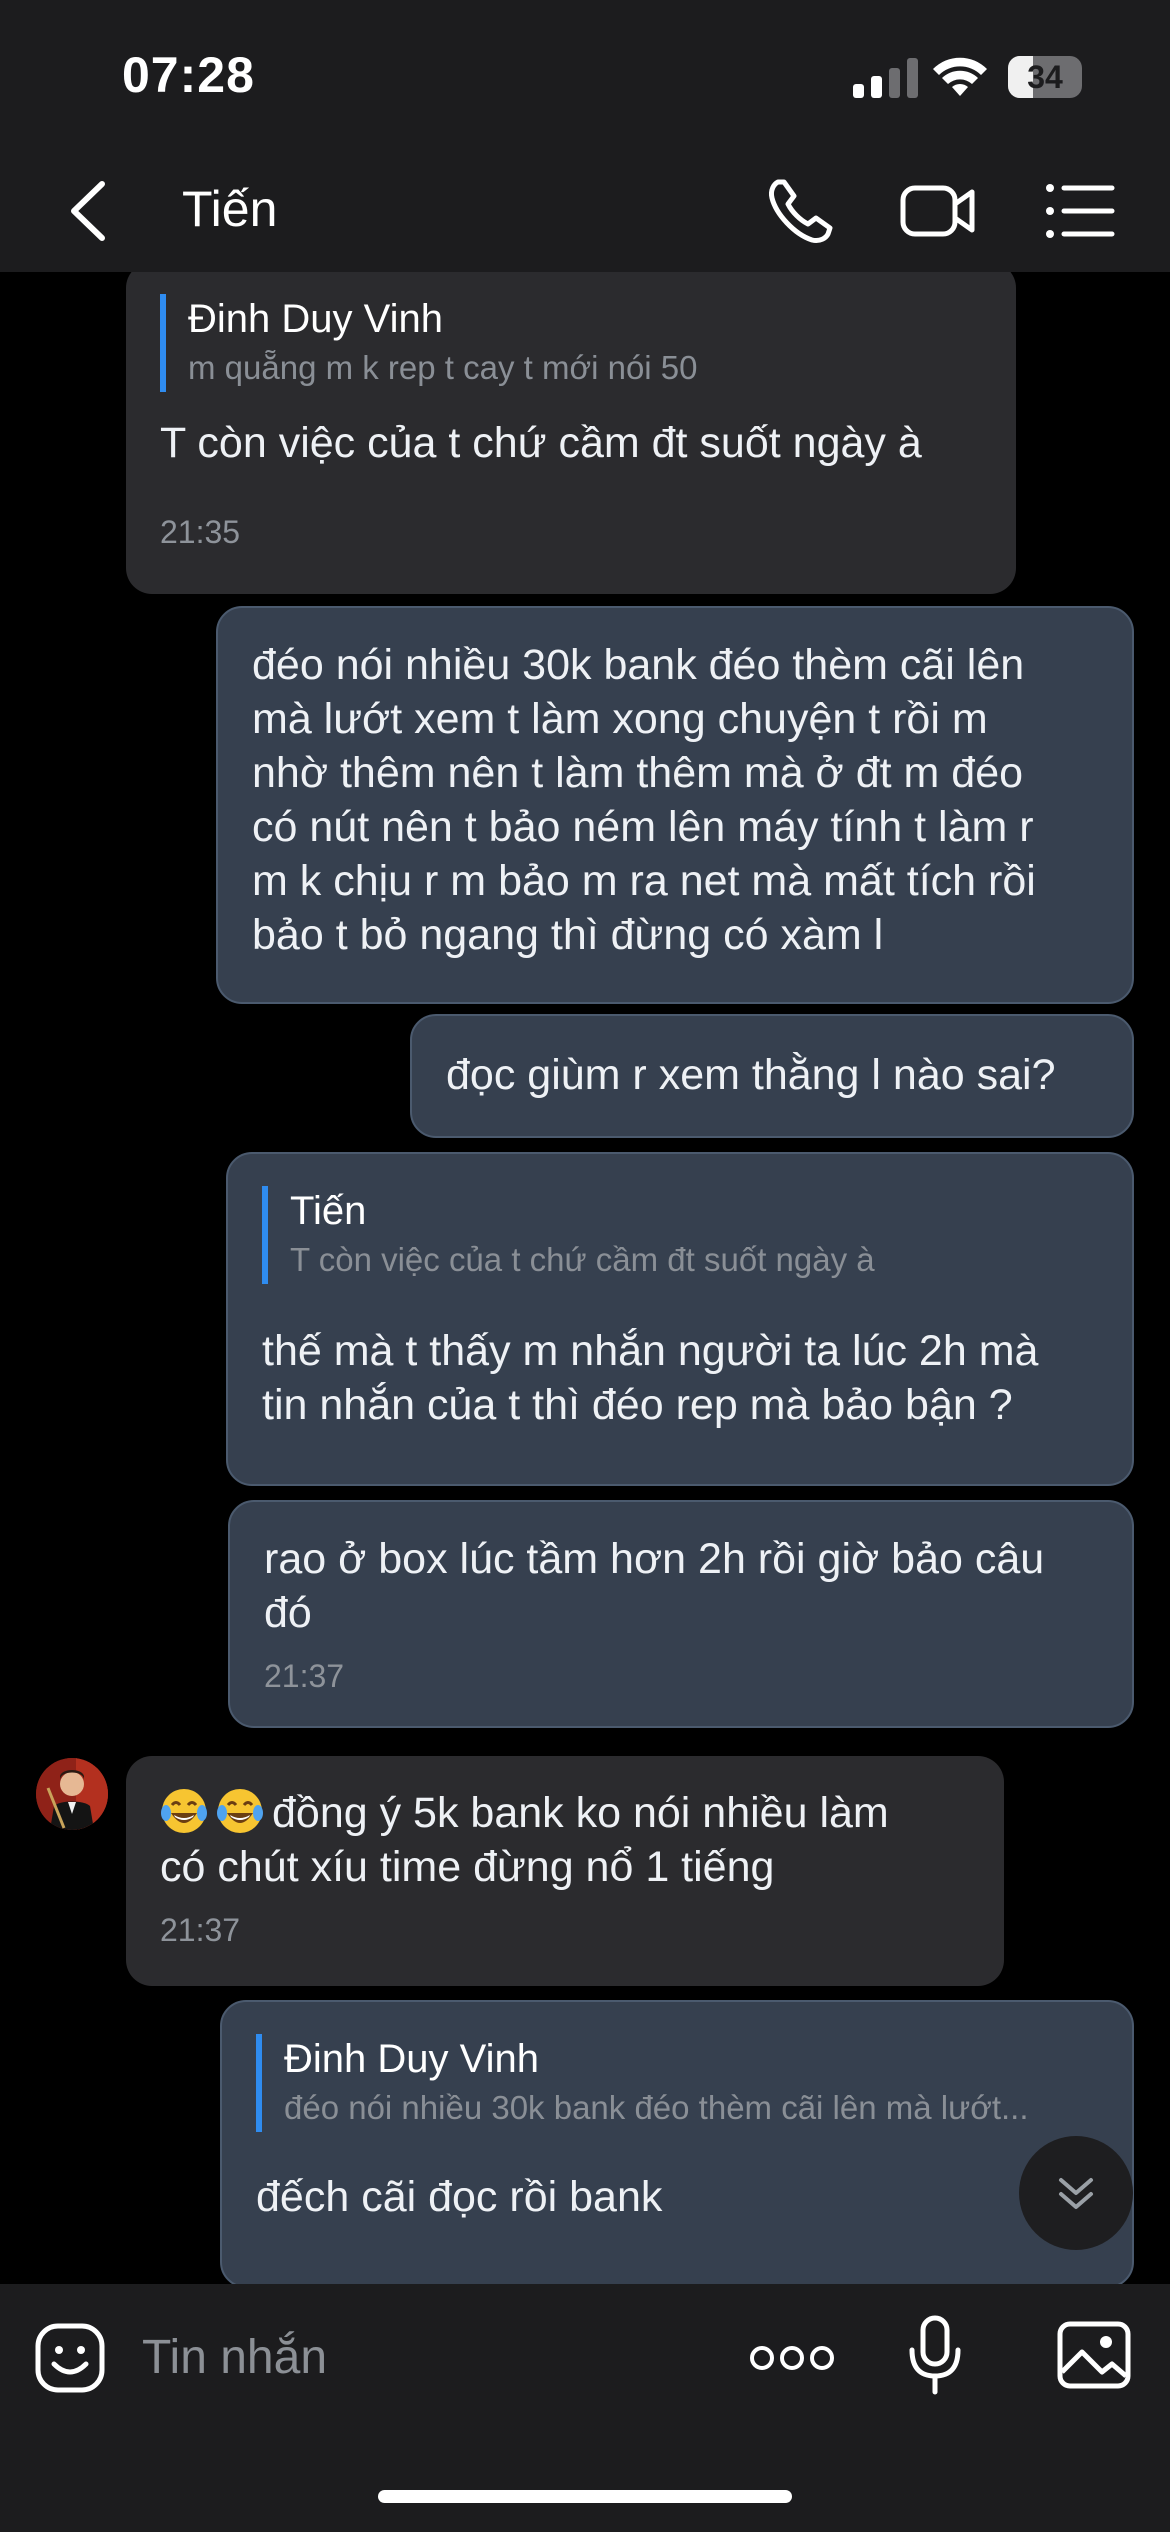 The image size is (1170, 2532). I want to click on message-bubble-sent: đọc giùm r xem thằng l nào sai?, so click(772, 1076).